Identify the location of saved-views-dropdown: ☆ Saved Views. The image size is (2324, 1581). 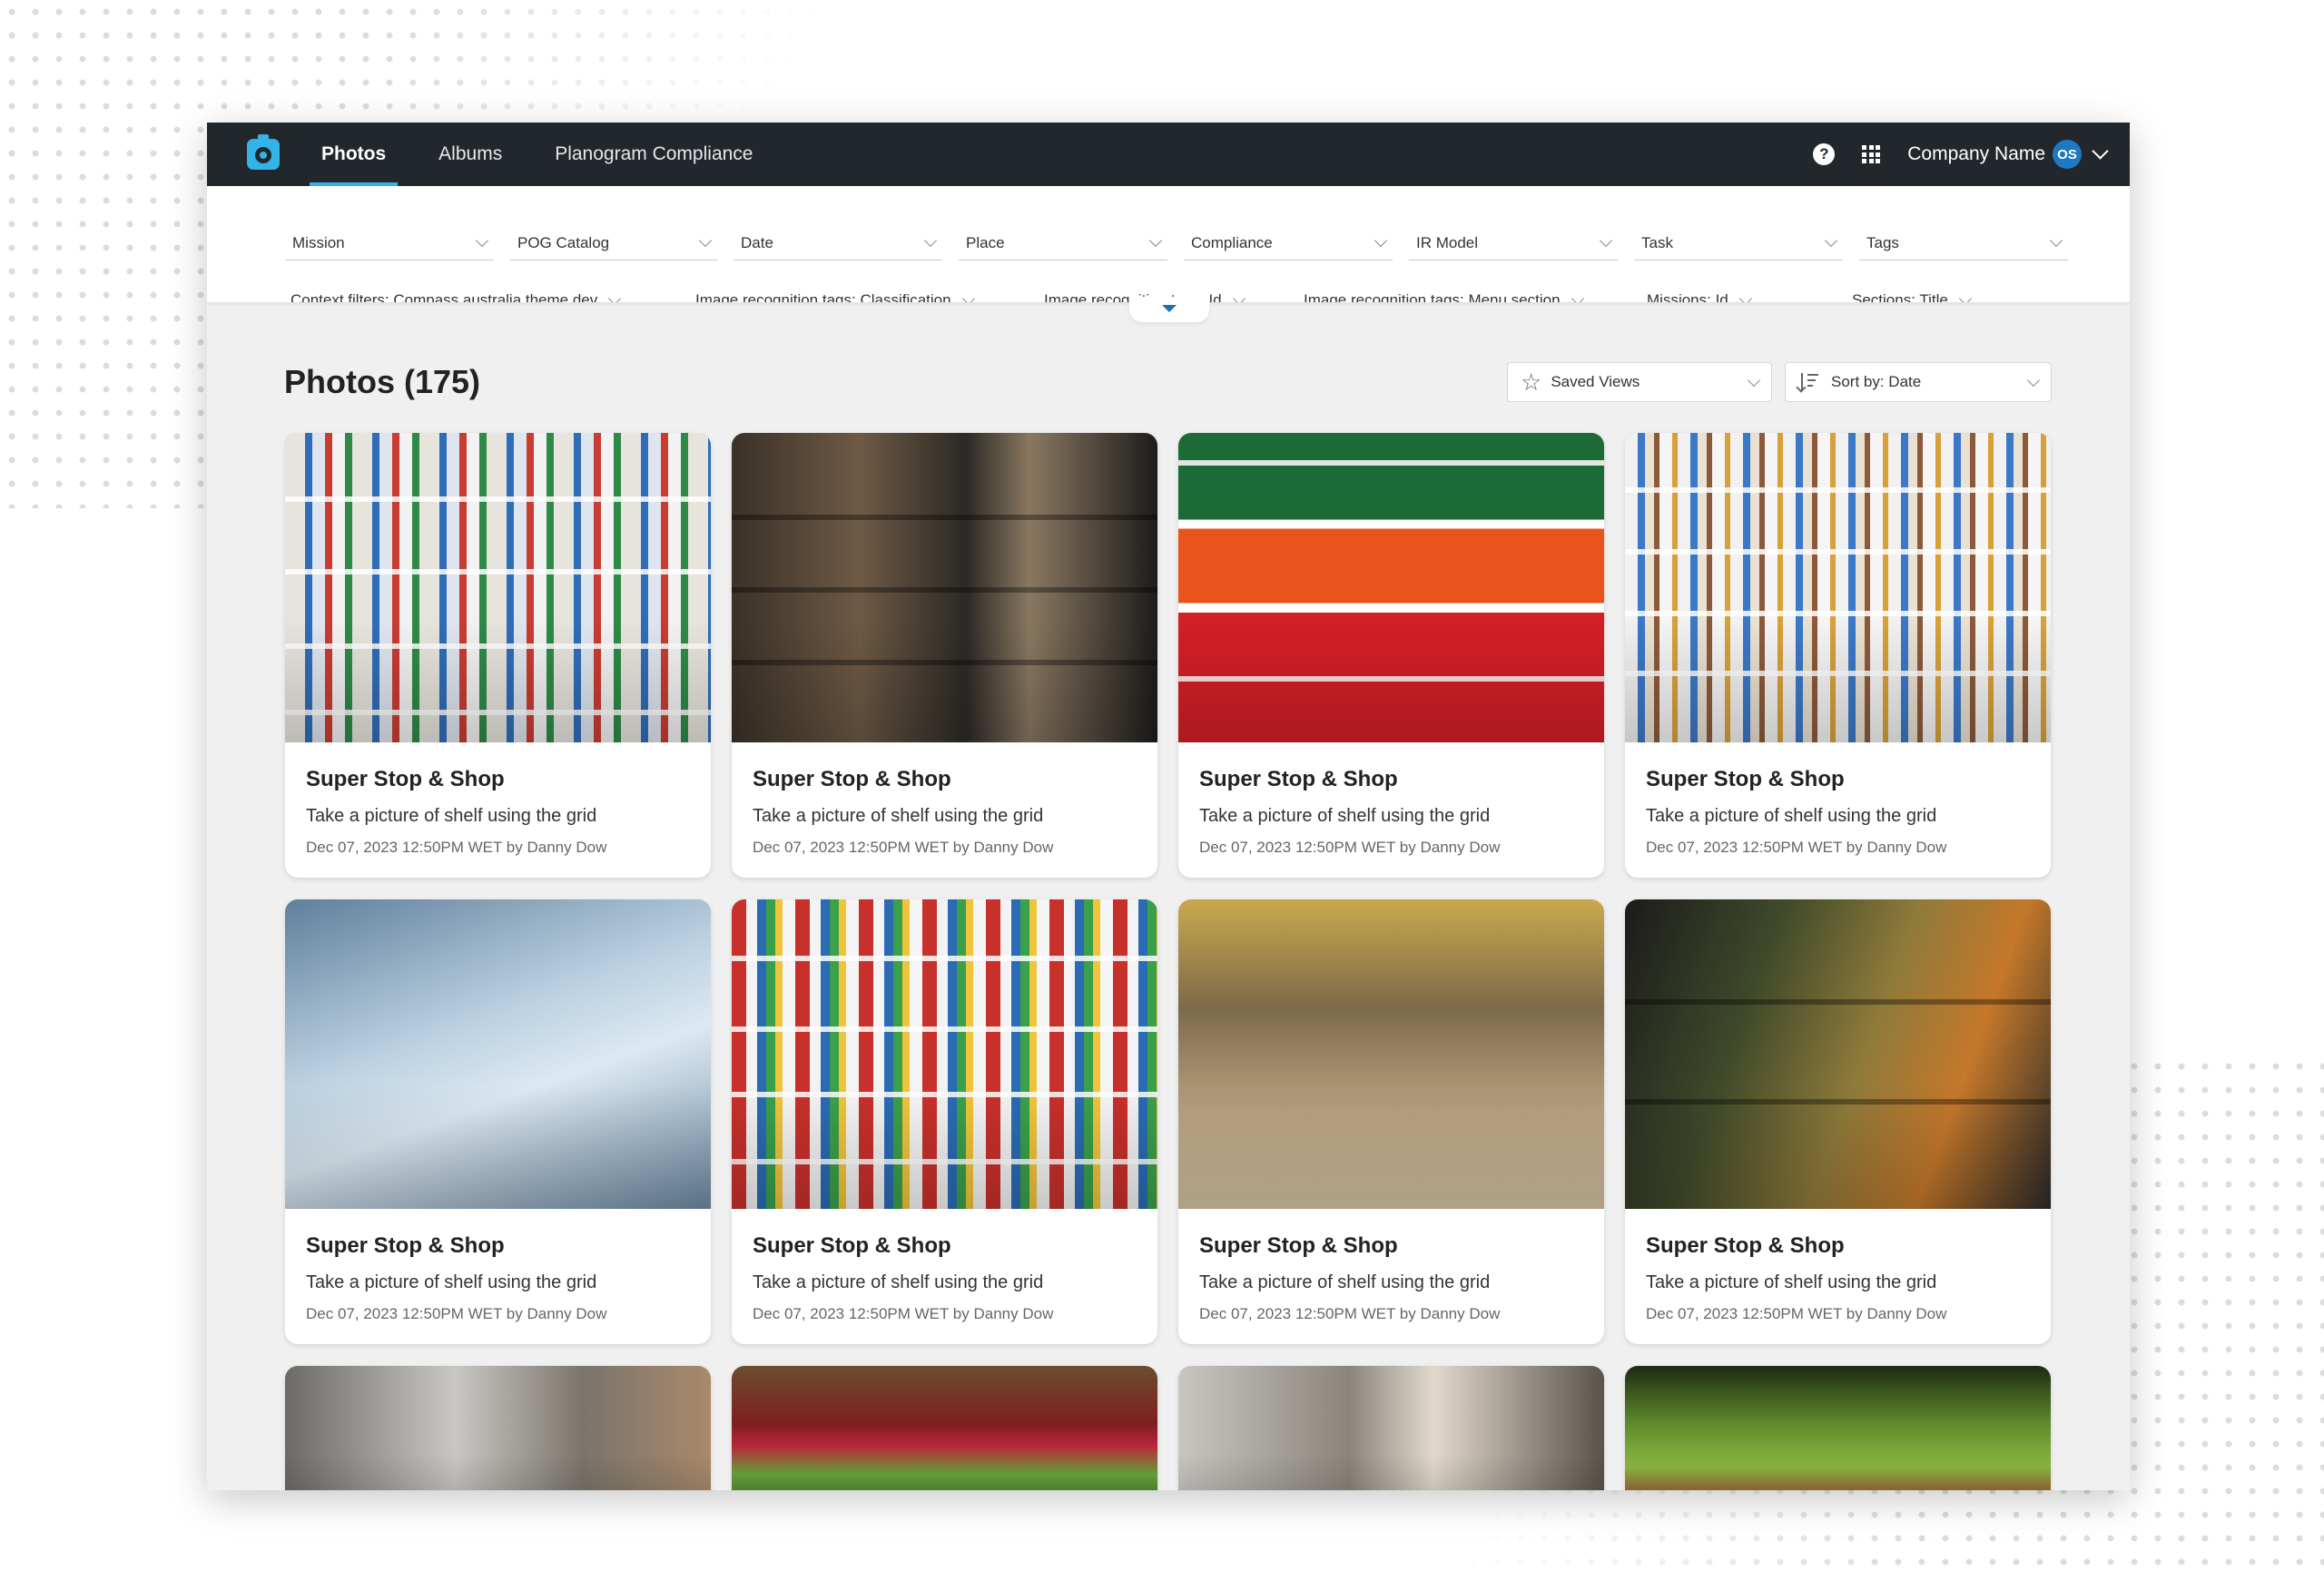
(1639, 382).